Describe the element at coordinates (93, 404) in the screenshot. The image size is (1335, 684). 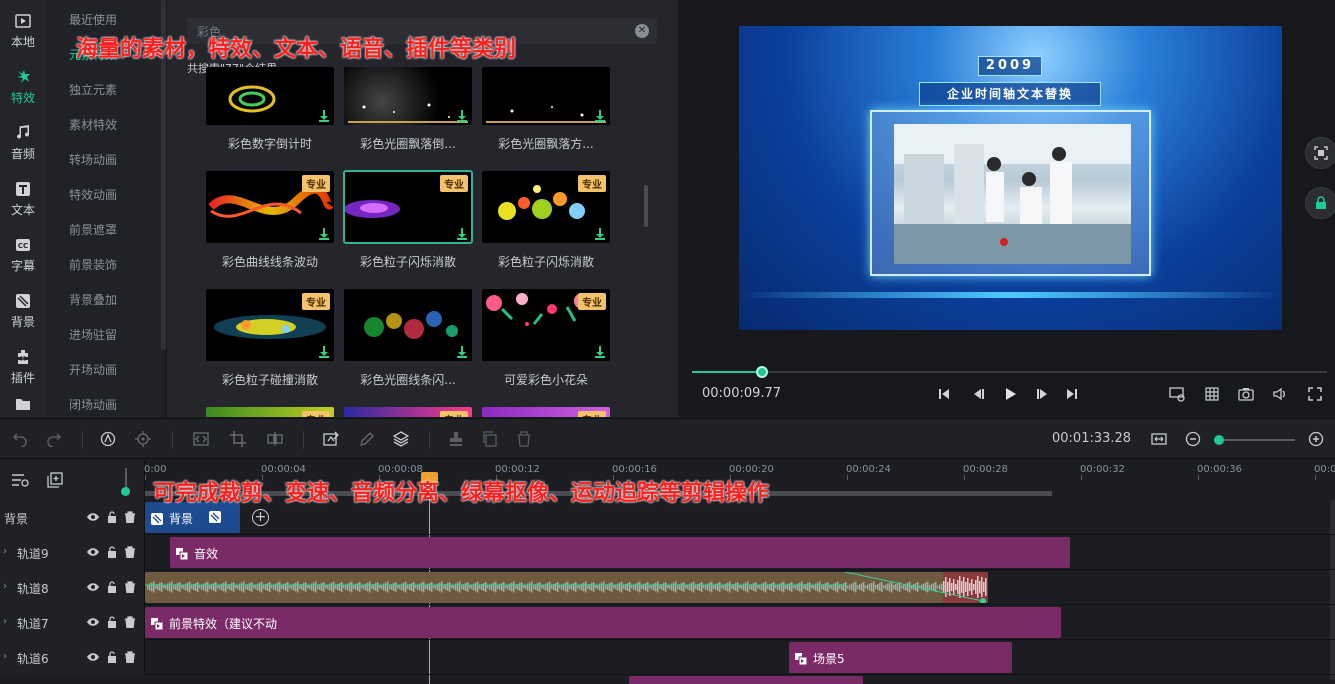
I see `category-item: 闭场动画` at that location.